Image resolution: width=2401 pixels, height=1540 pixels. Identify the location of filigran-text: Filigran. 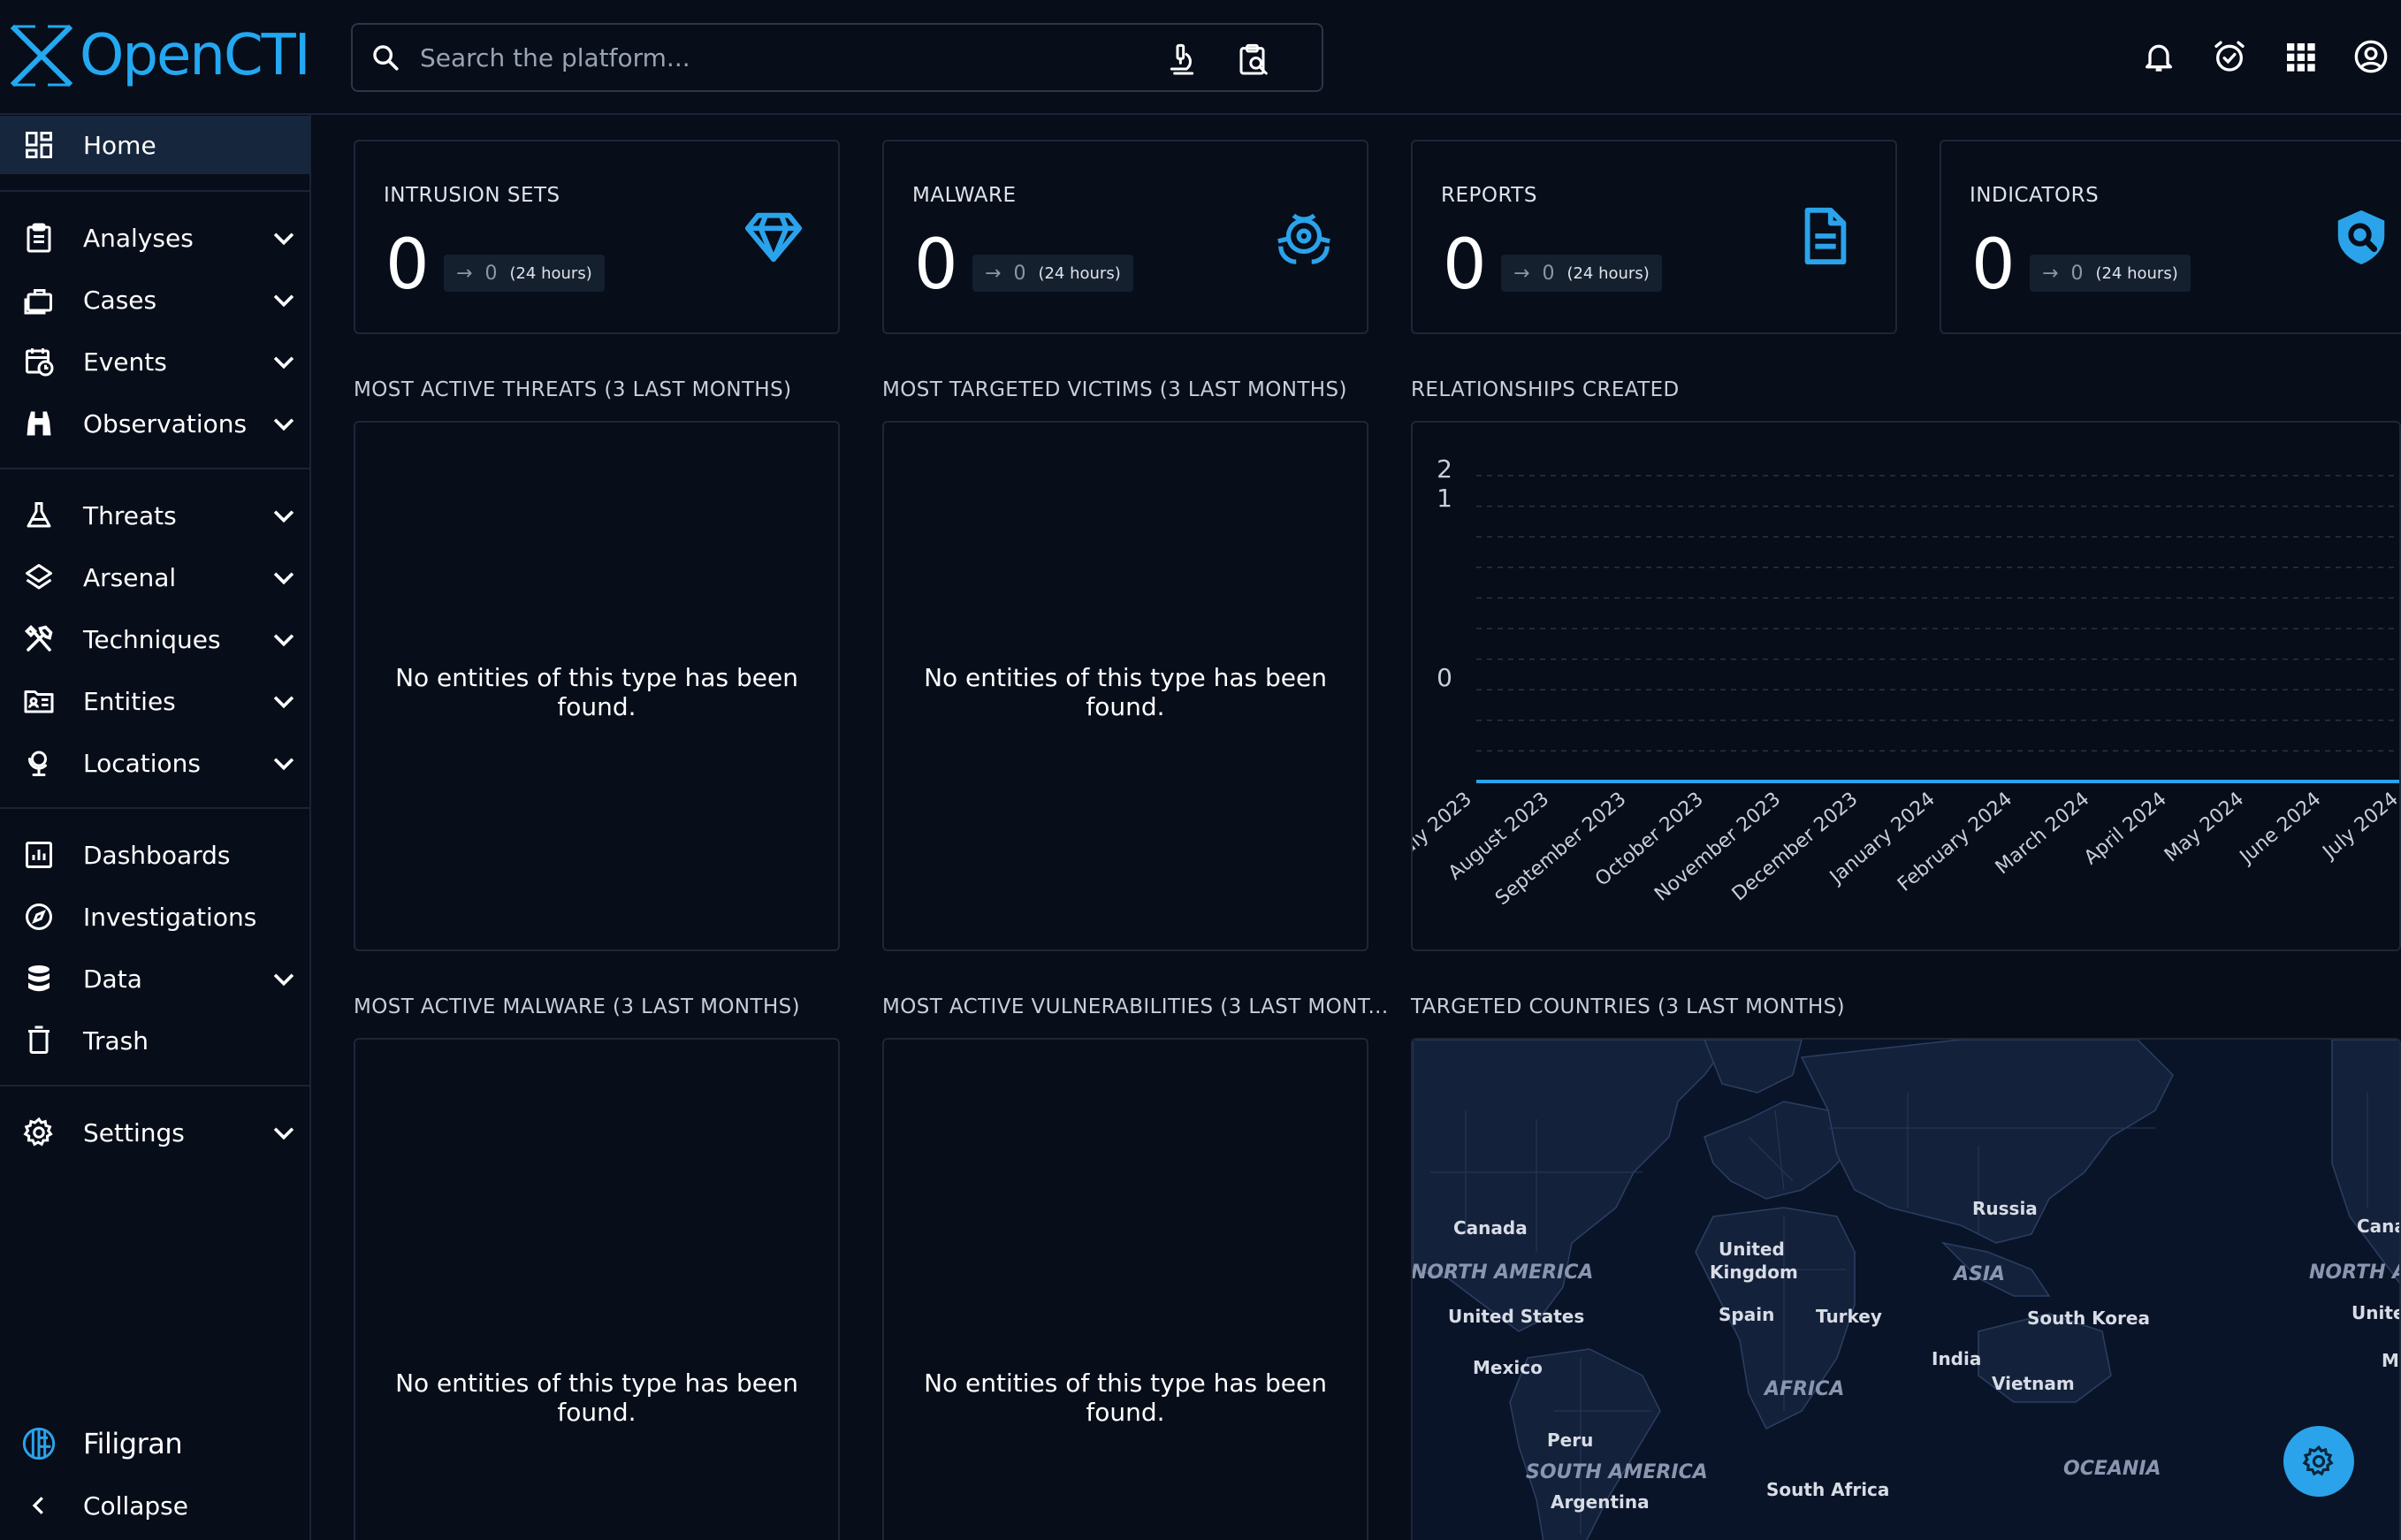
(133, 1444).